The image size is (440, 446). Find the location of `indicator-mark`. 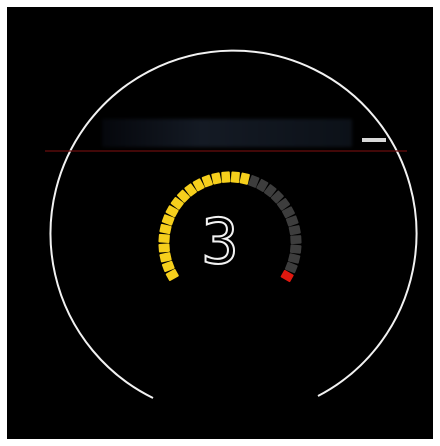

indicator-mark is located at coordinates (374, 140).